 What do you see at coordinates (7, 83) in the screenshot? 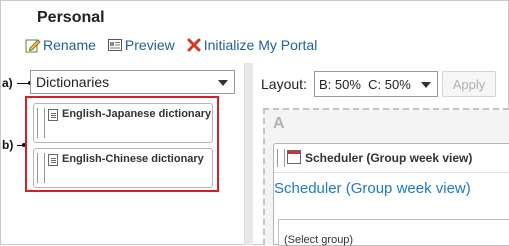
I see `callout-a: a)` at bounding box center [7, 83].